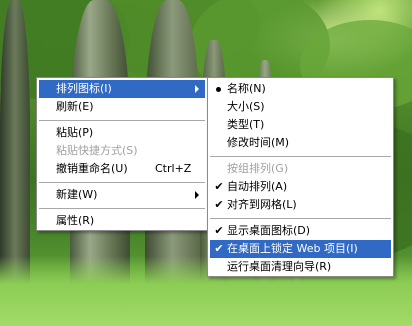  What do you see at coordinates (300, 205) in the screenshot?
I see `menu-item-align-to-grid: ✔ 对齐到网格(L)` at bounding box center [300, 205].